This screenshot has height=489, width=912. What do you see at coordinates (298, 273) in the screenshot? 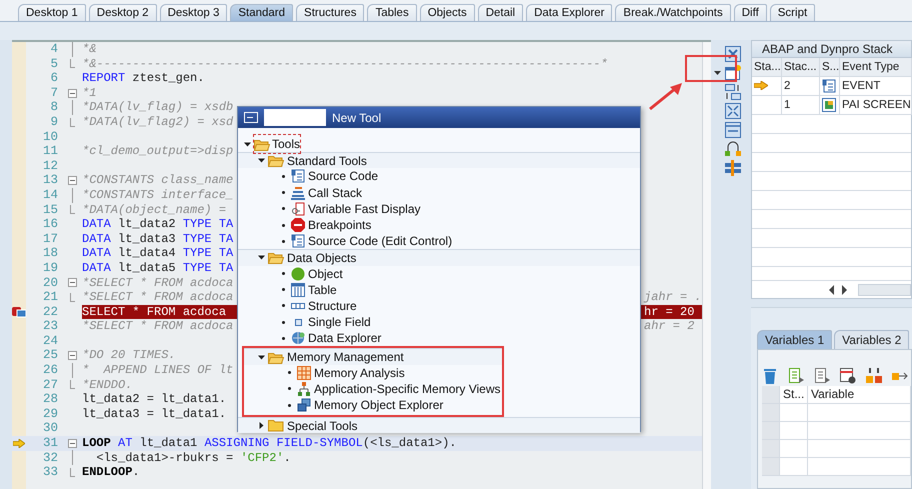
I see `circle-icon` at bounding box center [298, 273].